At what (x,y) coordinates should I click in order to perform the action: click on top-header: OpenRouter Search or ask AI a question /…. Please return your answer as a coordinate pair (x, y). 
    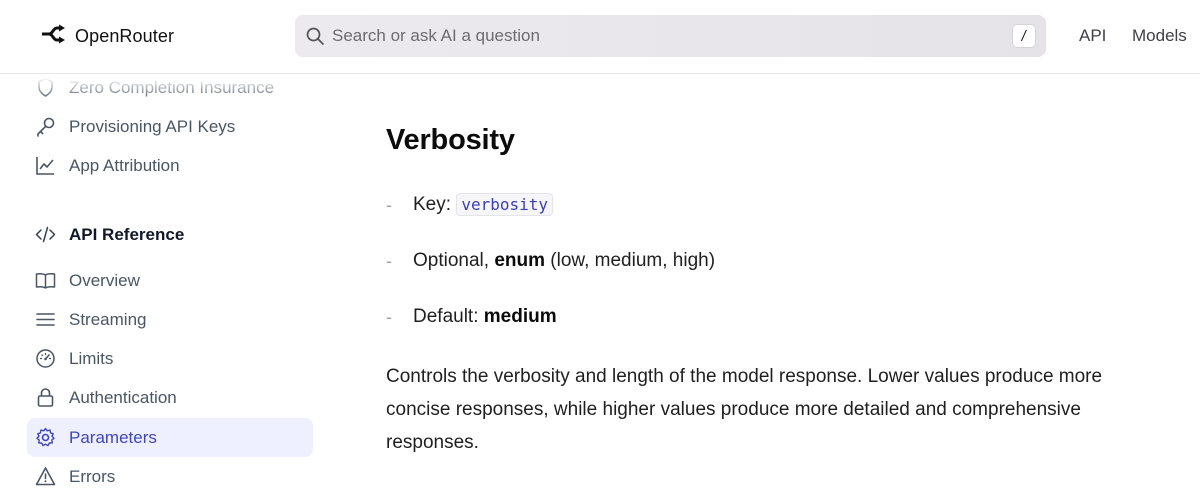
    Looking at the image, I should click on (600, 37).